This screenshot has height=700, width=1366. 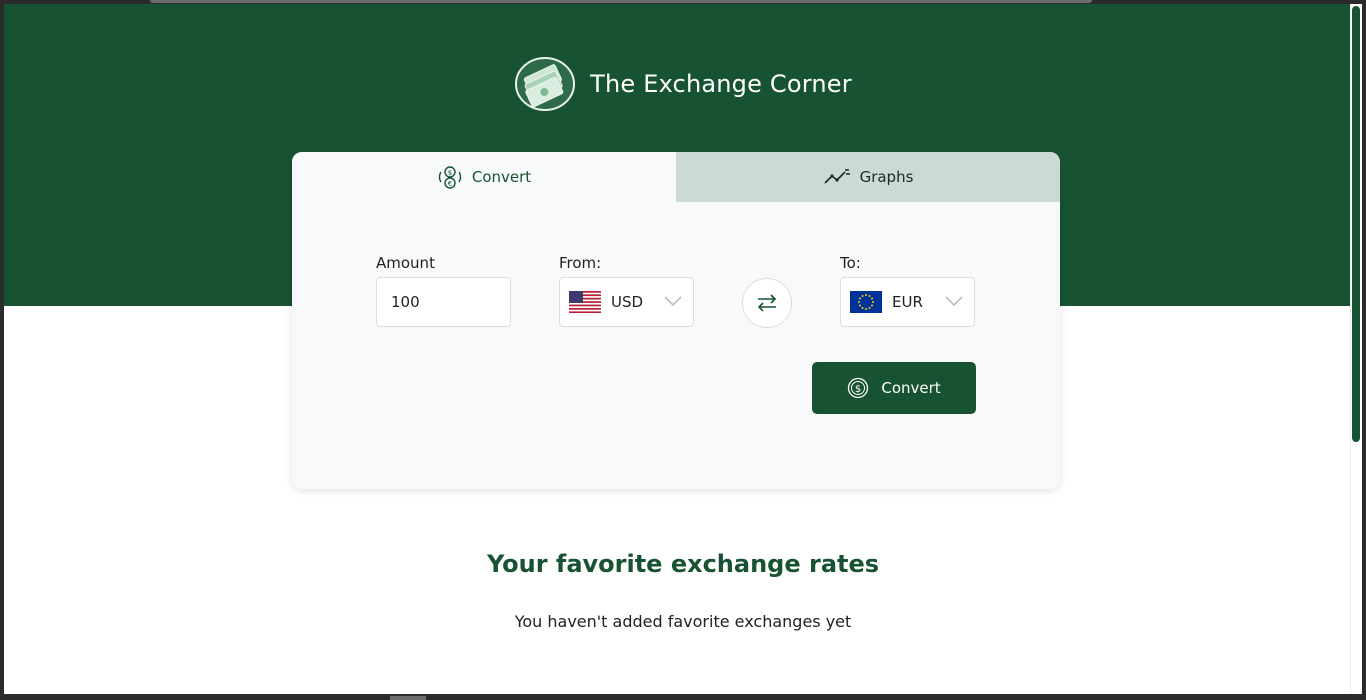 I want to click on swap-currencies-button, so click(x=767, y=303).